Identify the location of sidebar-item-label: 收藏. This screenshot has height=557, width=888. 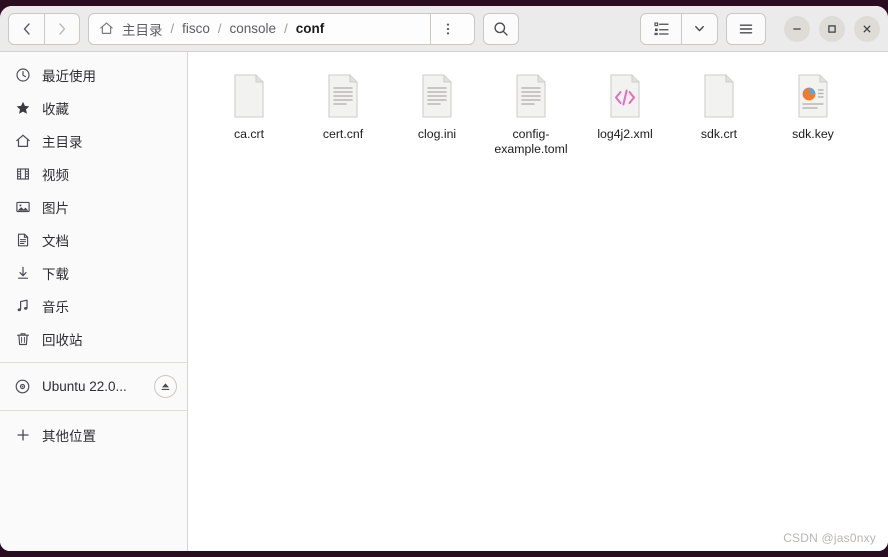
(55, 109).